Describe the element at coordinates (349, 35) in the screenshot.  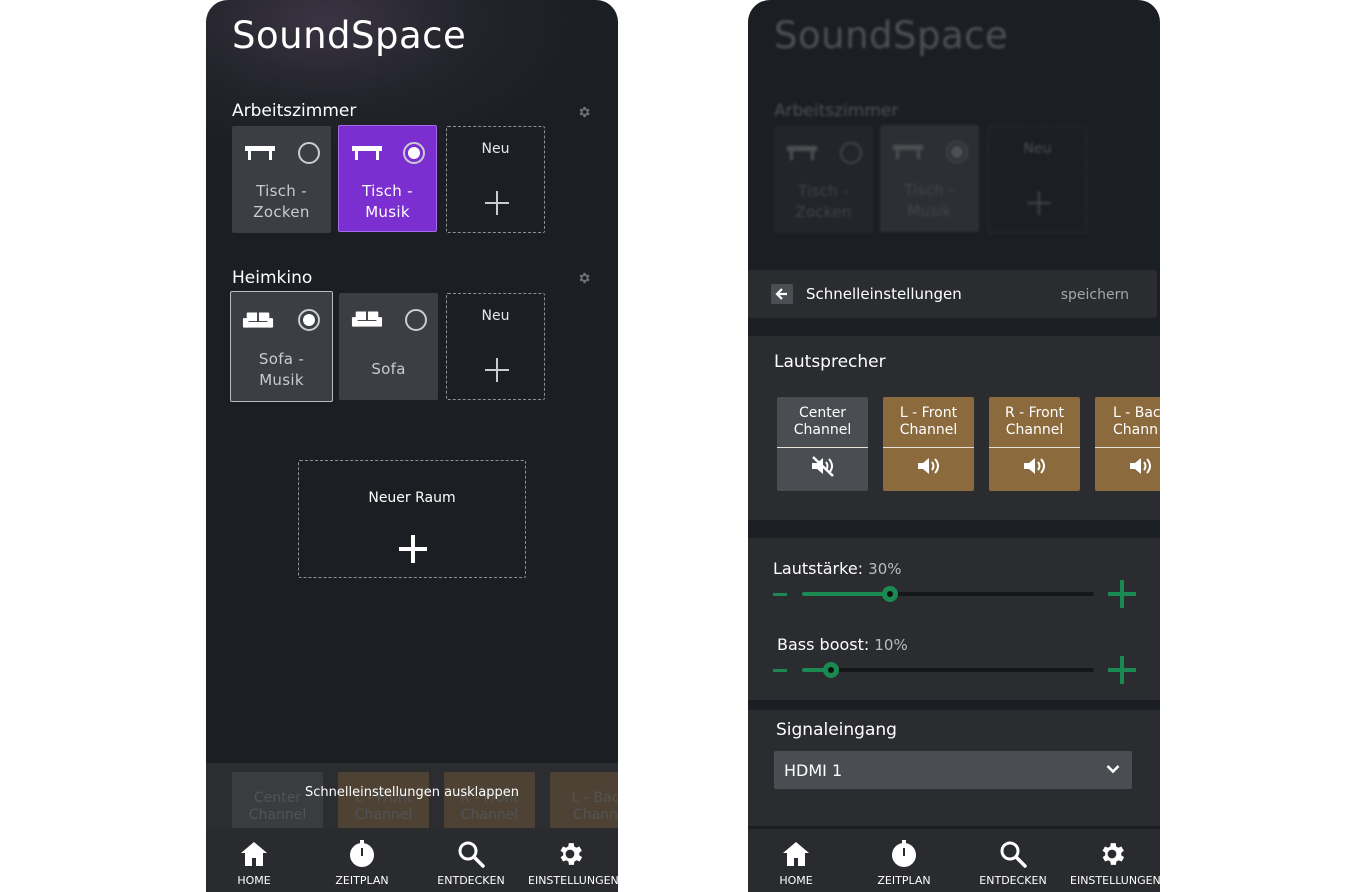
I see `app-title: SoundSpace` at that location.